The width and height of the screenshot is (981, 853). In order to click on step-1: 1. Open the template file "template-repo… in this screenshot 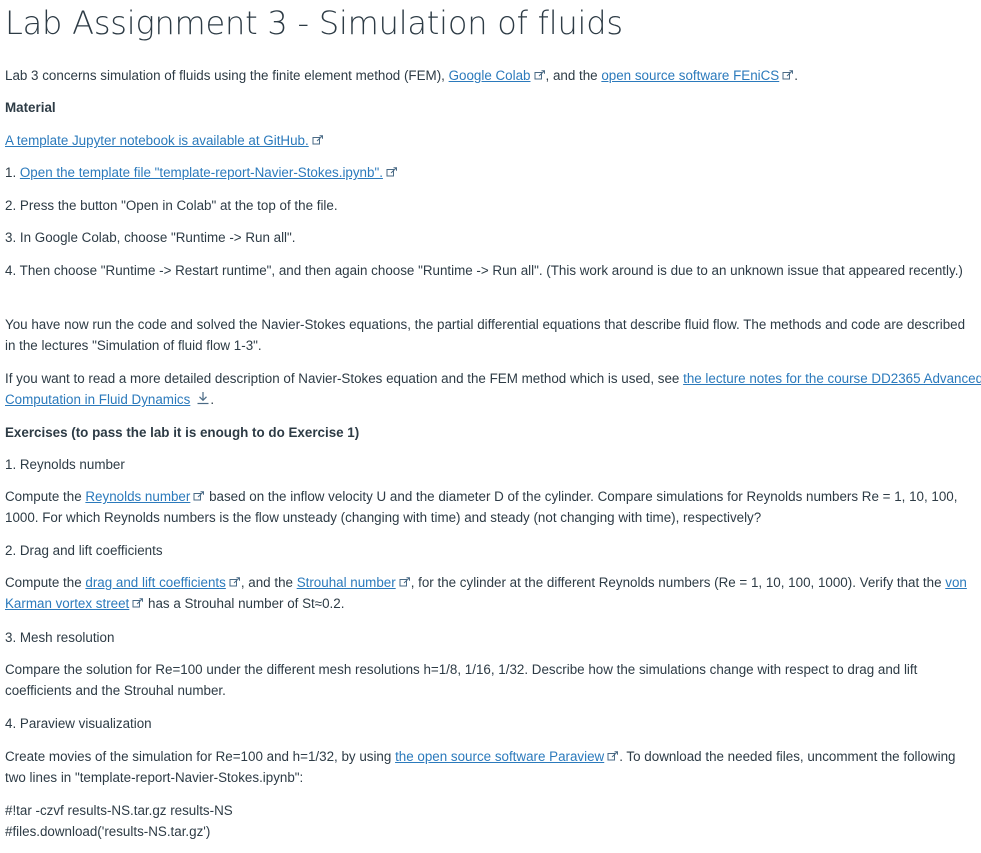, I will do `click(493, 172)`.